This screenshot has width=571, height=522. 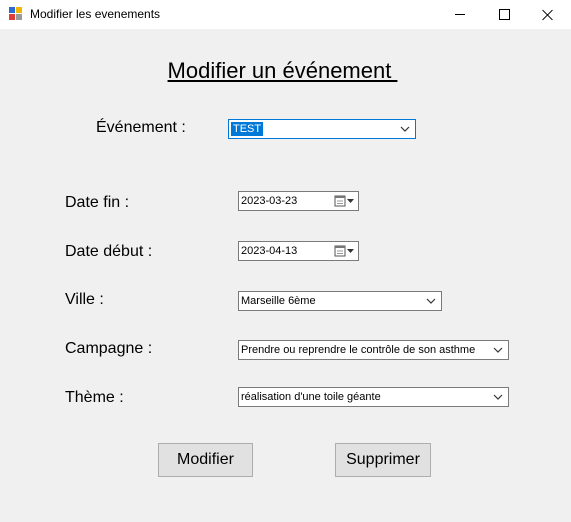 What do you see at coordinates (16, 14) in the screenshot?
I see `app-icon` at bounding box center [16, 14].